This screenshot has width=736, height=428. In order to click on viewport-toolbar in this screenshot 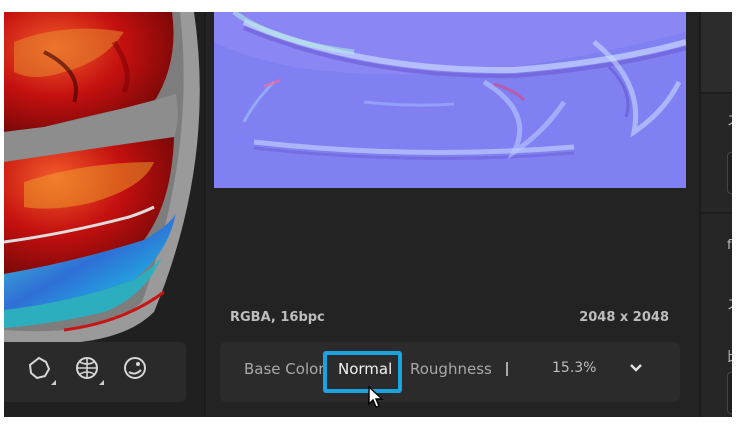, I will do `click(95, 372)`.